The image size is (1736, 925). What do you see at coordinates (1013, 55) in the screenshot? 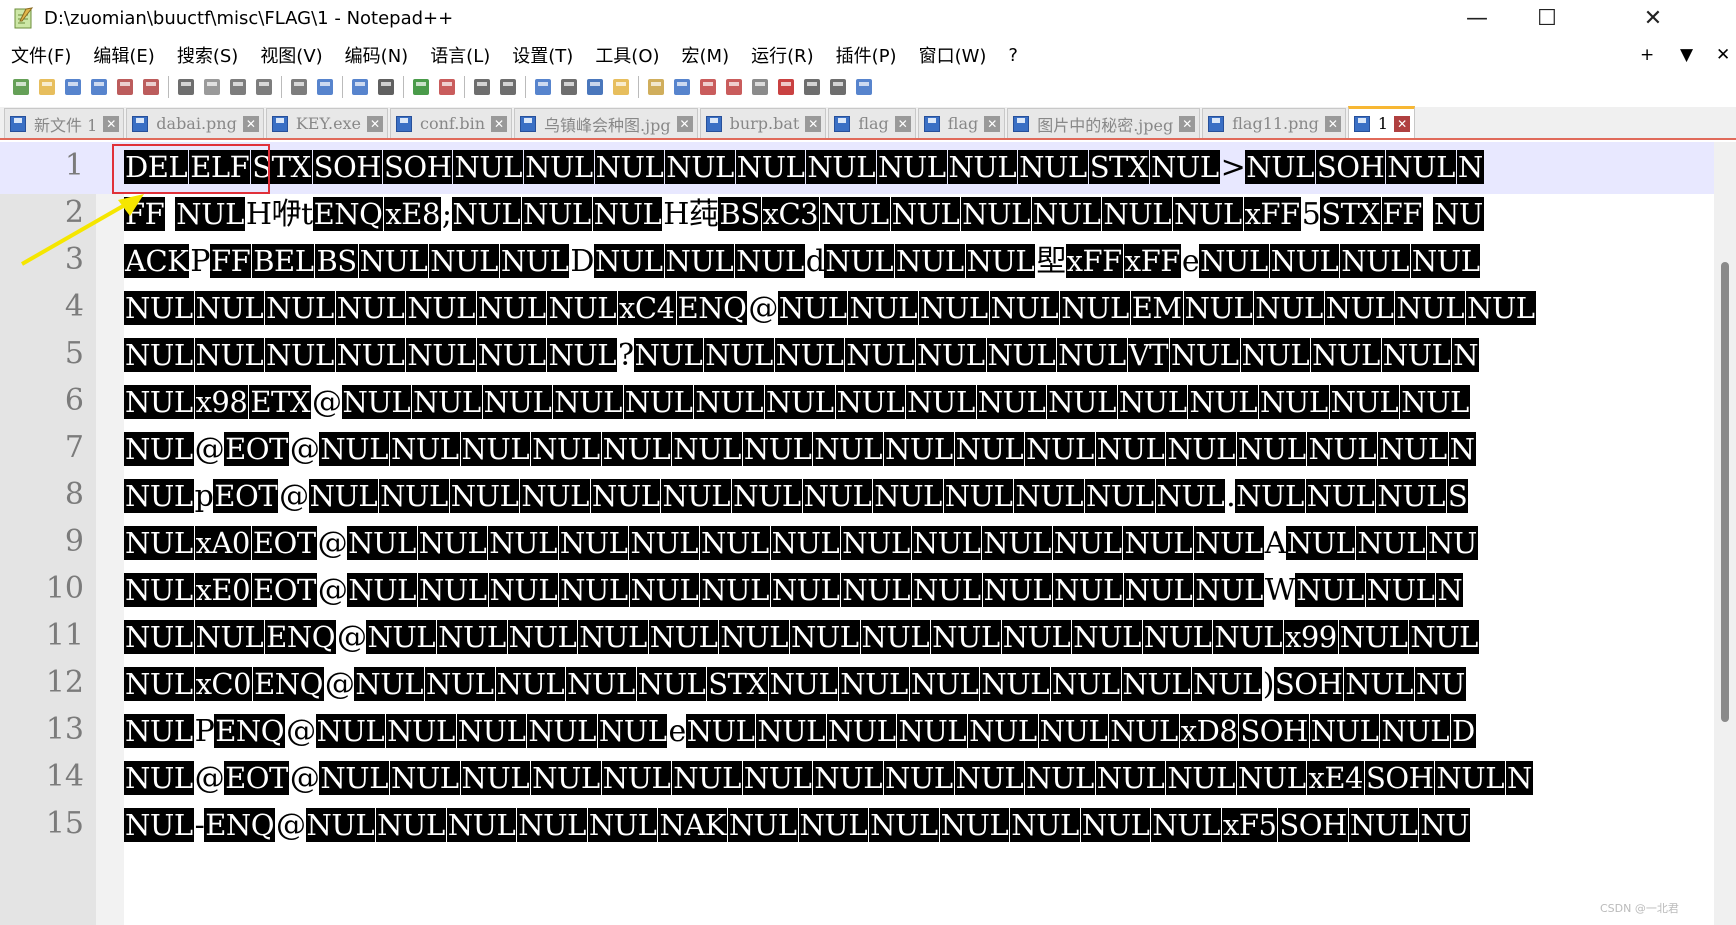
I see `menu-item-12: ?` at bounding box center [1013, 55].